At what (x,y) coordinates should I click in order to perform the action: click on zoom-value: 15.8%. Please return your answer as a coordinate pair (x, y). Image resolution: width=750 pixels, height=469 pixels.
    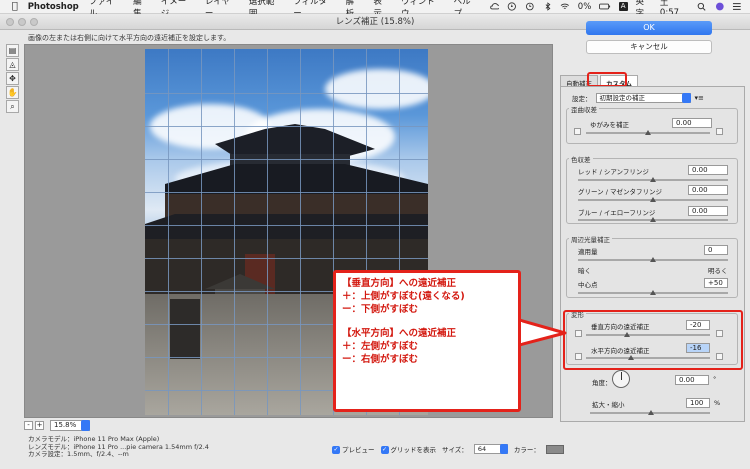
    Looking at the image, I should click on (65, 425).